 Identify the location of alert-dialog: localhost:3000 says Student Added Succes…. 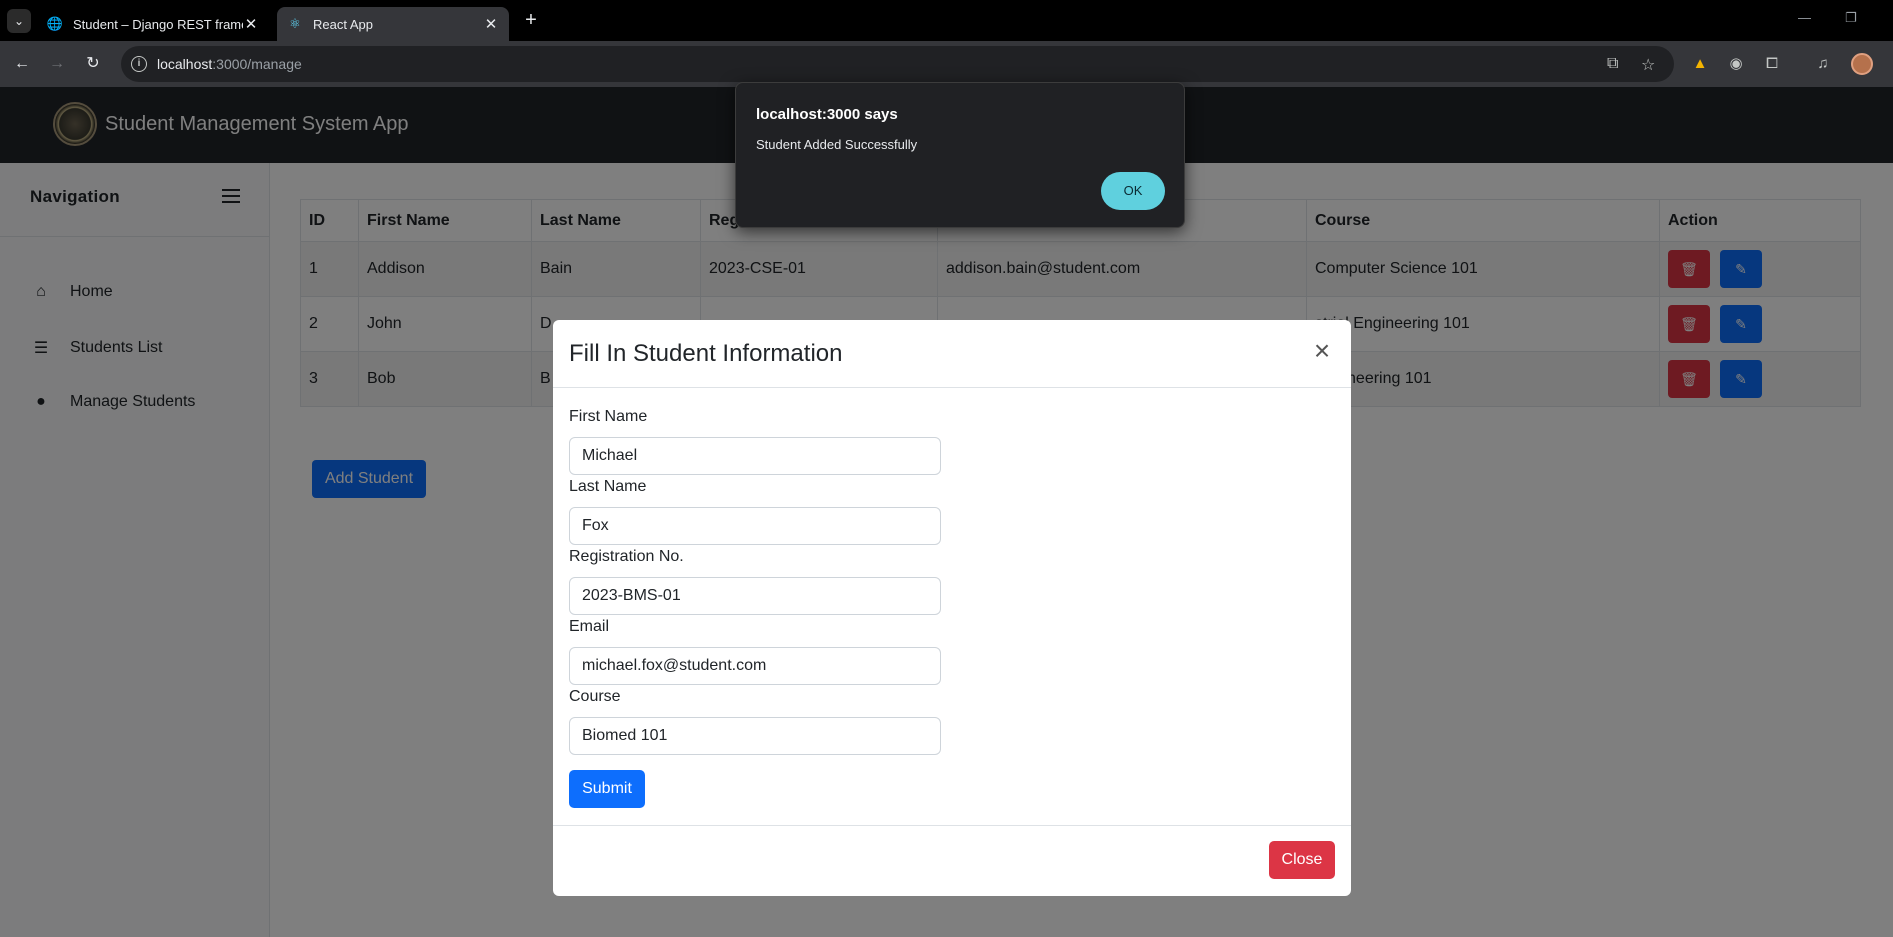
(960, 155).